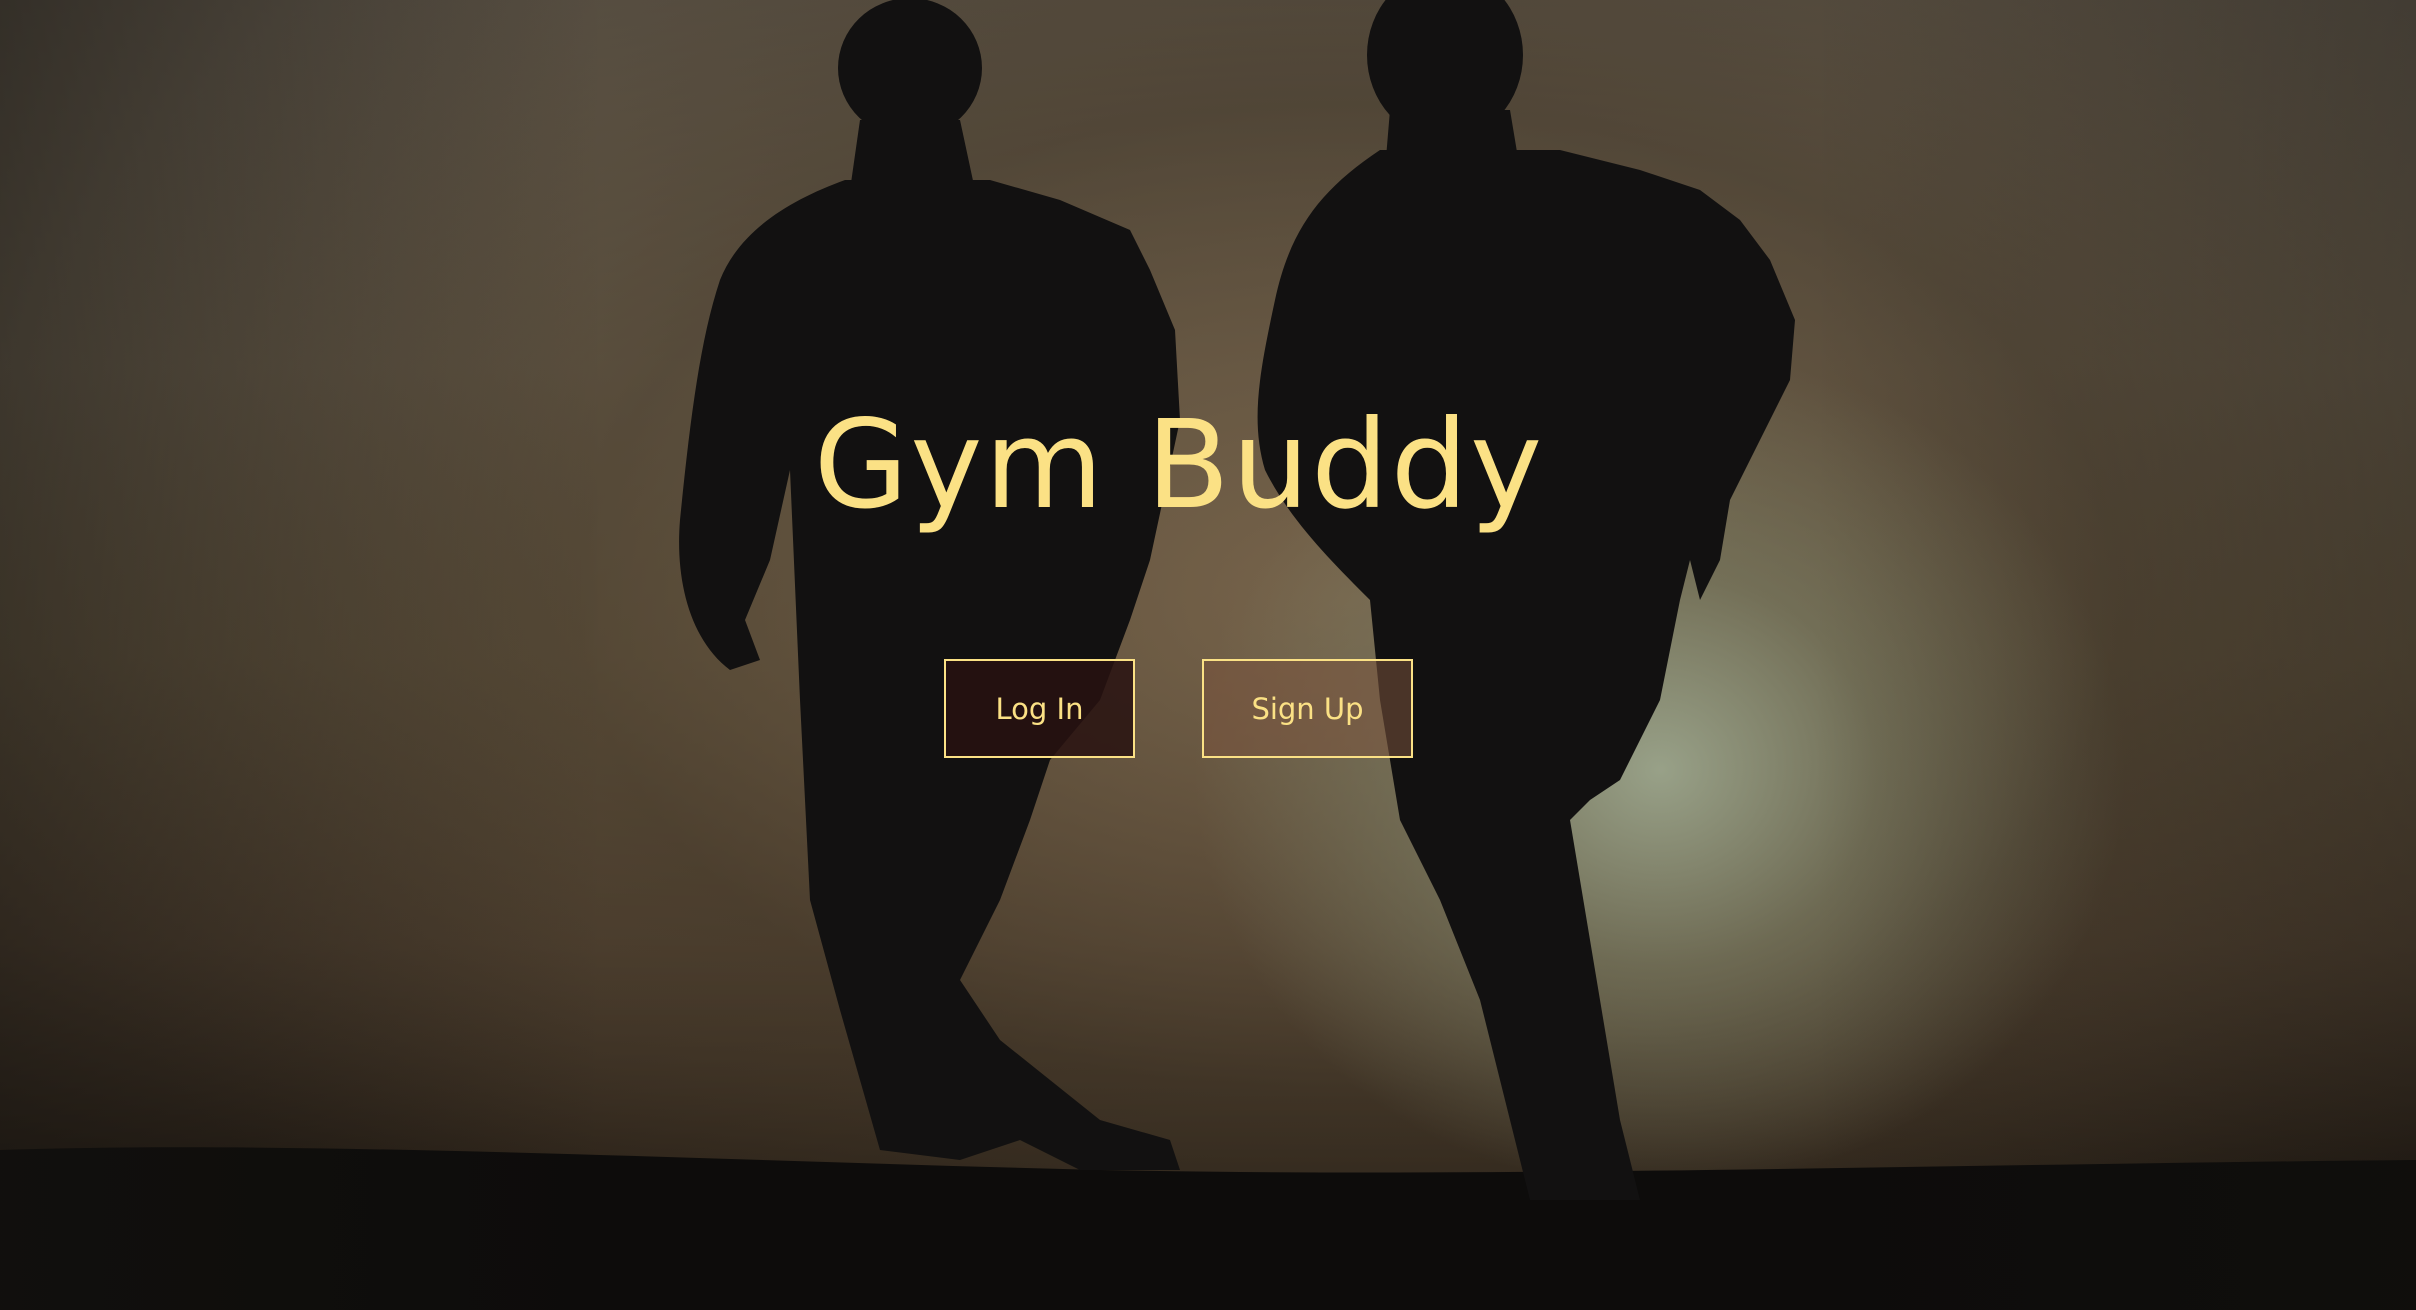  I want to click on login-button: Log In, so click(1039, 708).